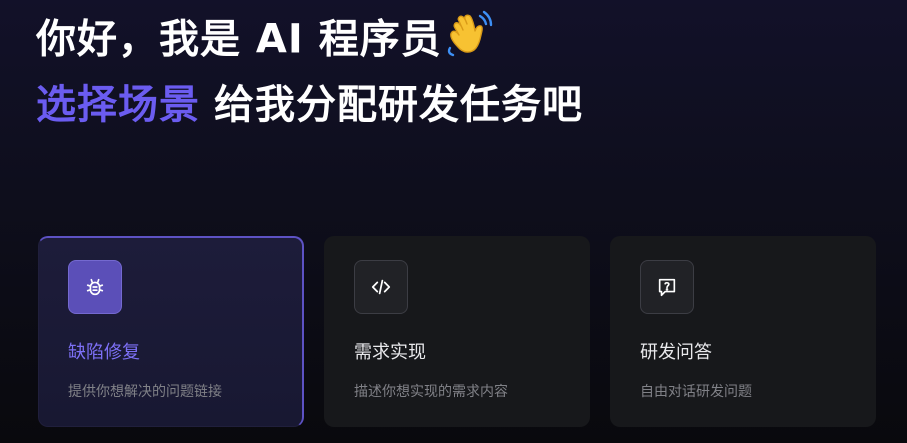 The width and height of the screenshot is (907, 443). Describe the element at coordinates (696, 392) in the screenshot. I see `card-desc: 自由对话研发问题` at that location.